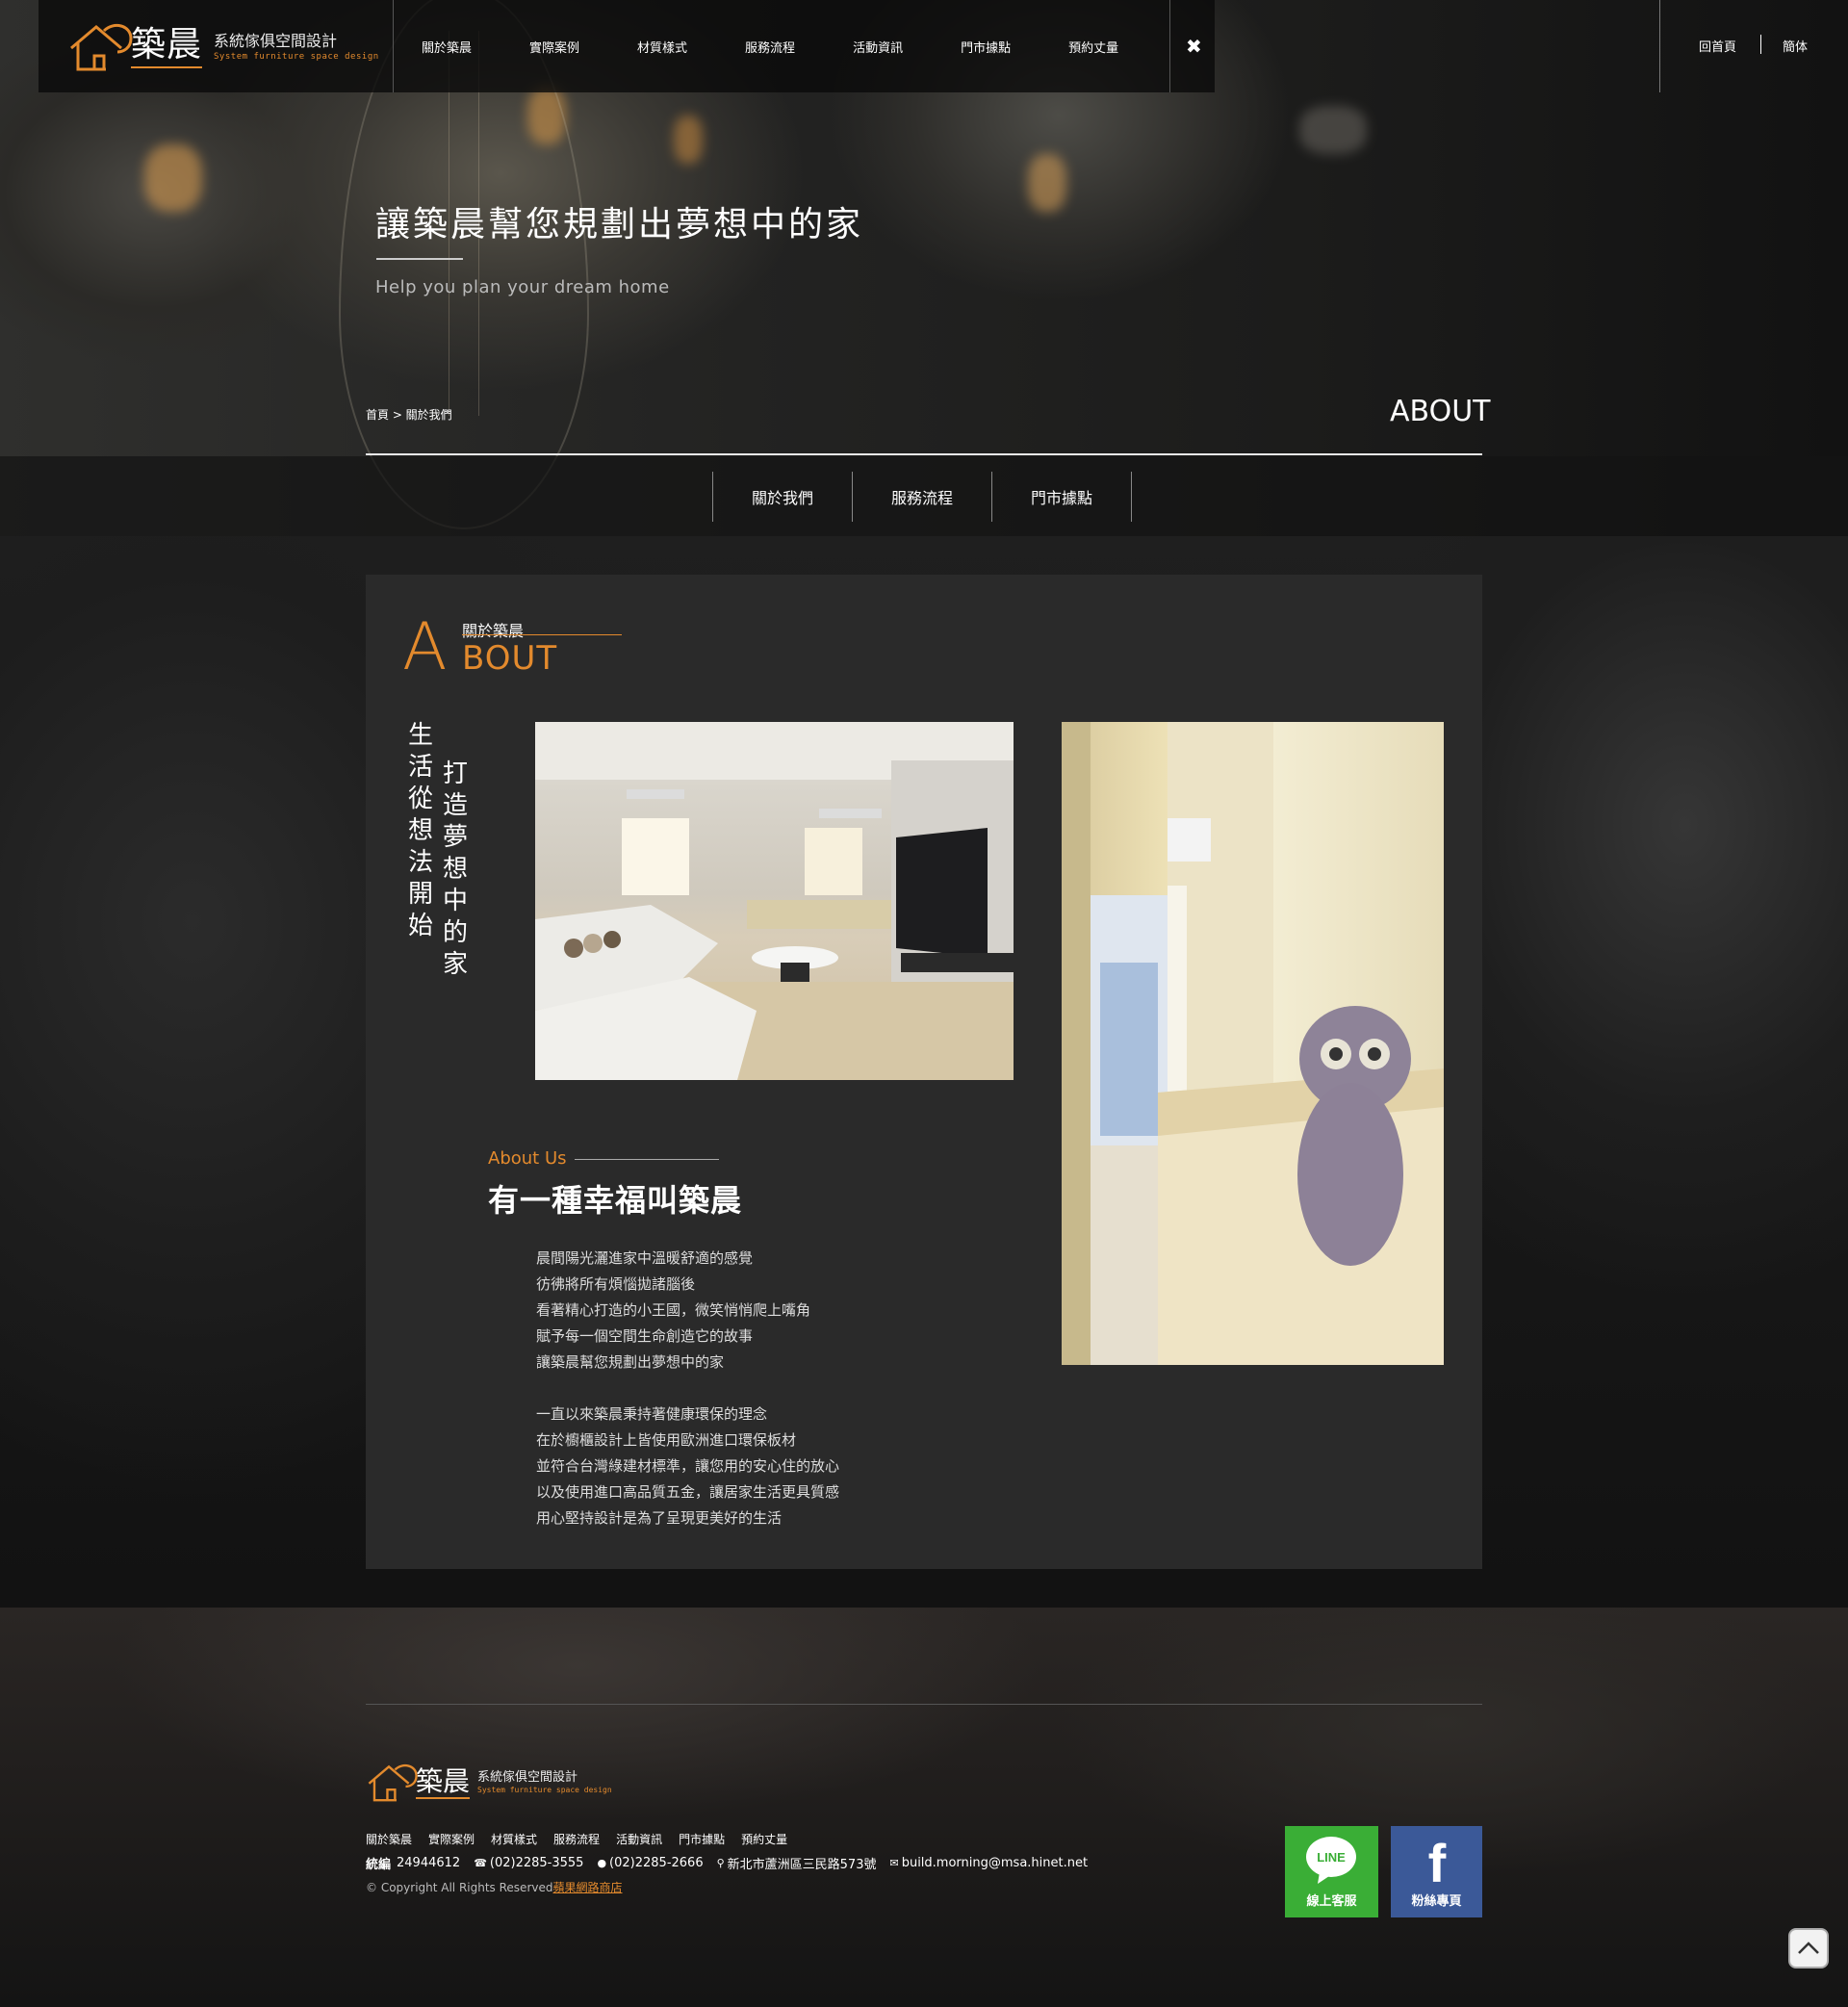 The width and height of the screenshot is (1848, 2007). Describe the element at coordinates (420, 926) in the screenshot. I see `slogan-char: 始` at that location.